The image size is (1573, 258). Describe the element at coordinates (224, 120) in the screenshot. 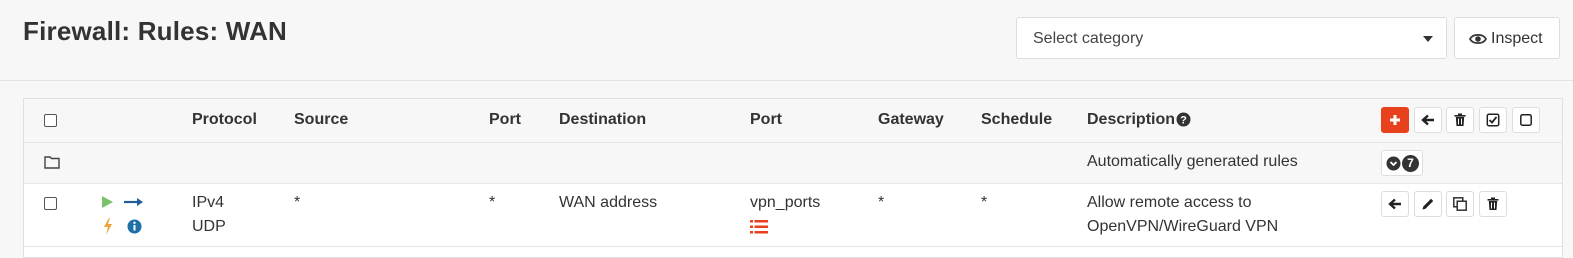

I see `col-protocol: Protocol` at that location.